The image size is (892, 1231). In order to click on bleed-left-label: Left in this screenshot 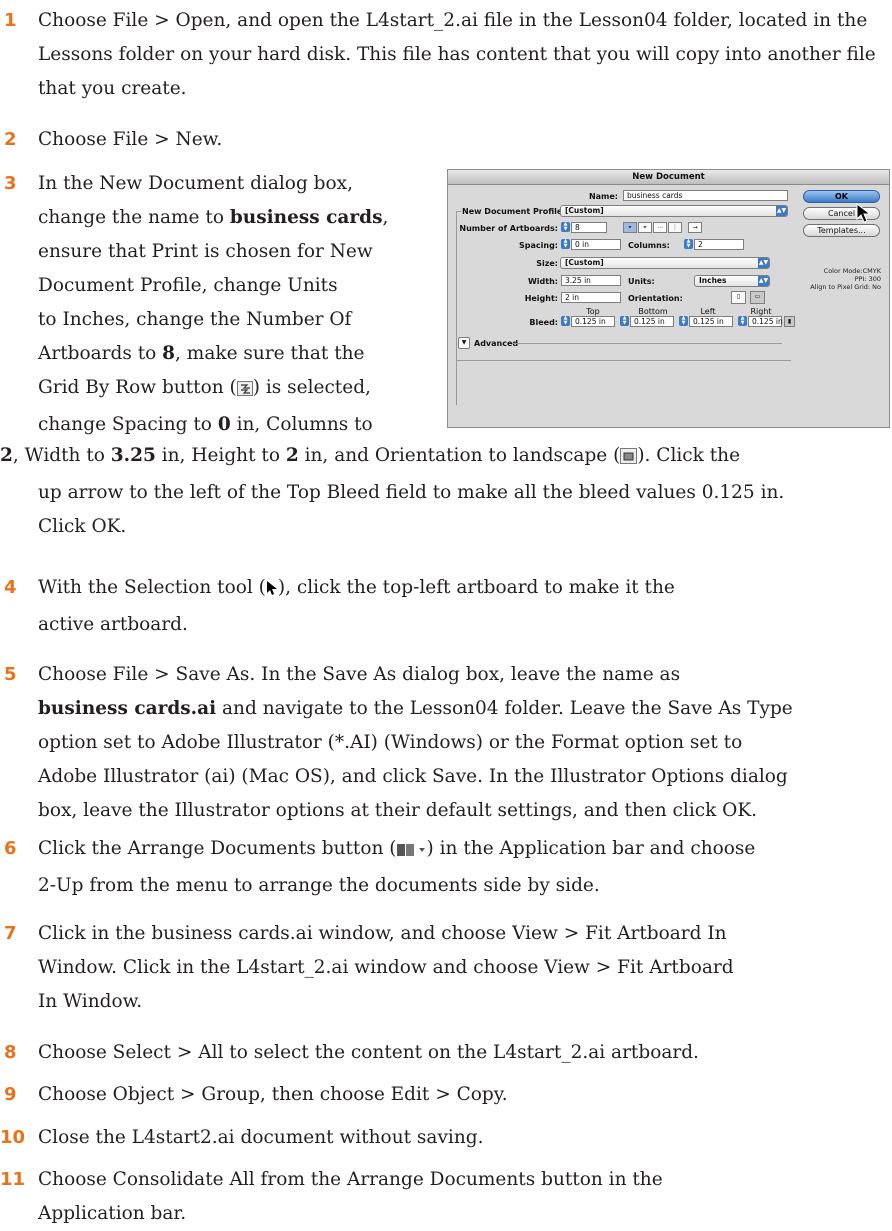, I will do `click(708, 311)`.